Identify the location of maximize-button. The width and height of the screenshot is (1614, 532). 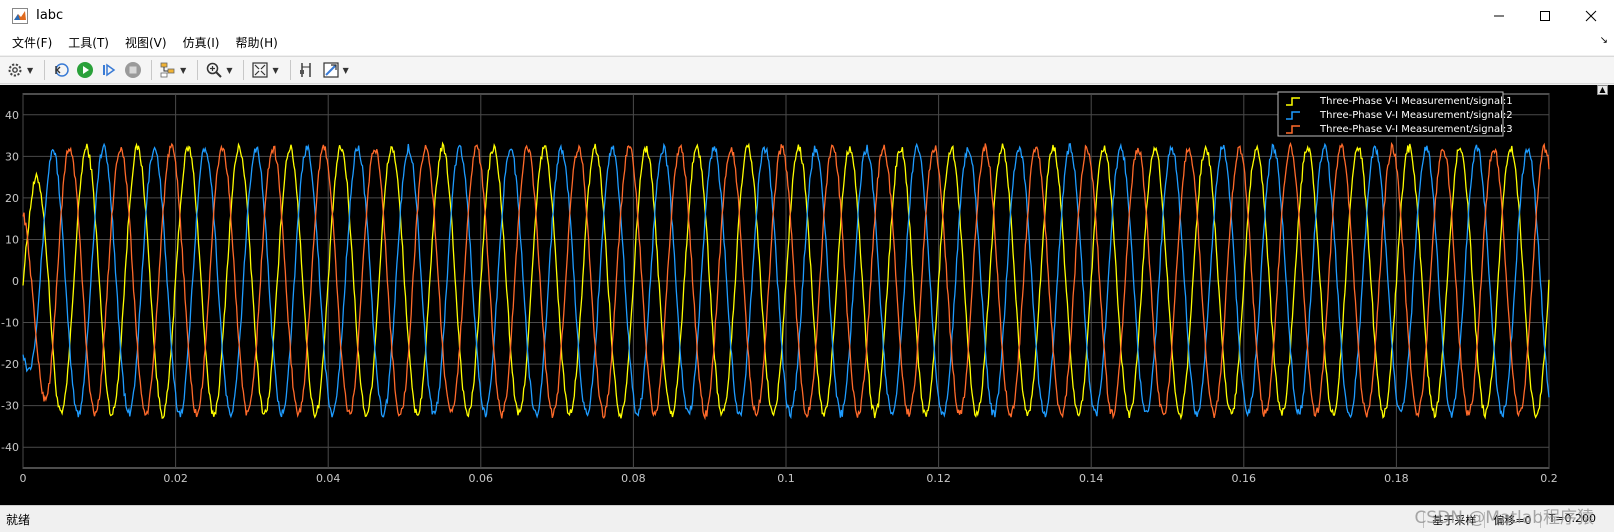
(1545, 15).